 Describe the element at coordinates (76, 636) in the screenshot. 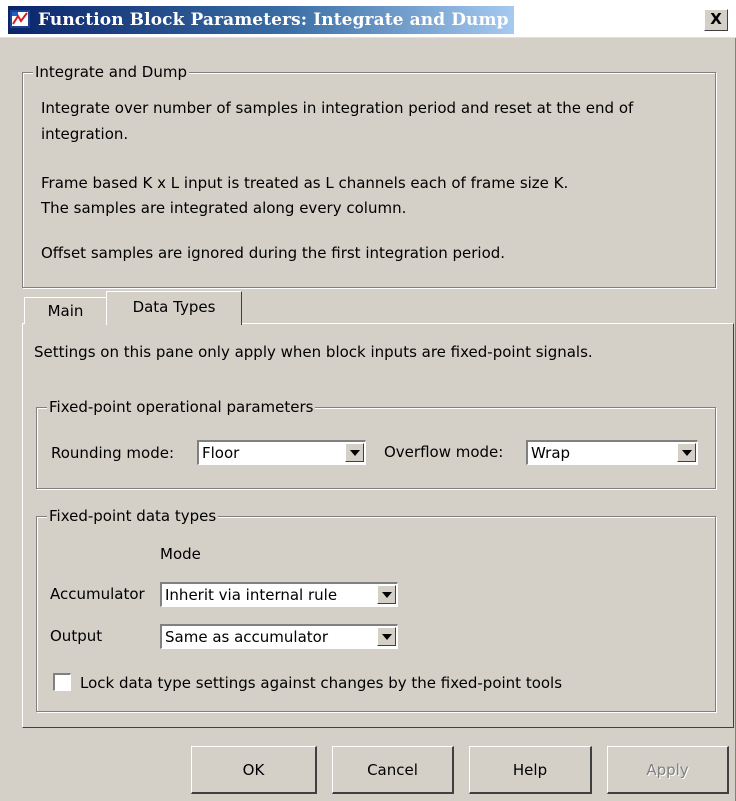

I see `output-label: Output` at that location.